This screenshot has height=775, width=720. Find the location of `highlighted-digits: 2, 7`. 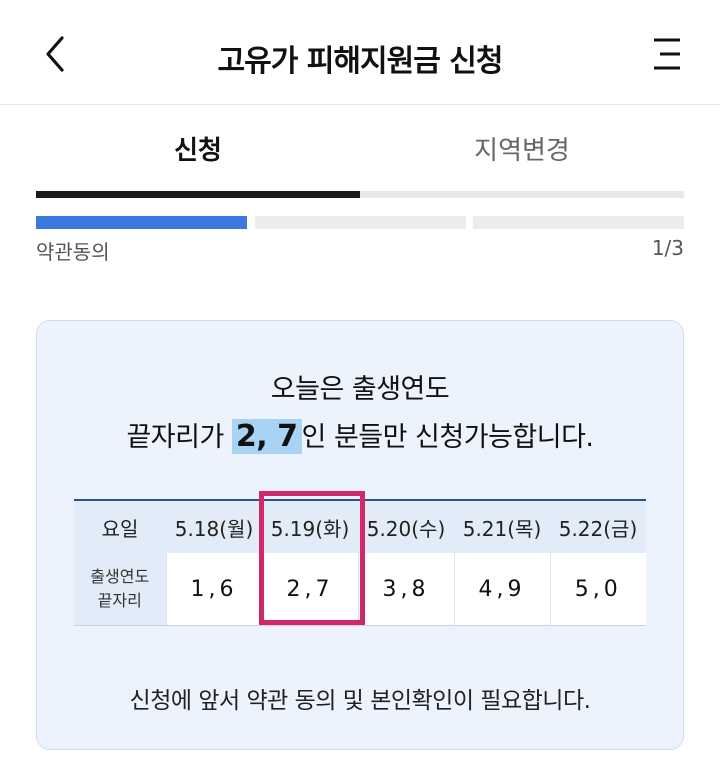

highlighted-digits: 2, 7 is located at coordinates (266, 436).